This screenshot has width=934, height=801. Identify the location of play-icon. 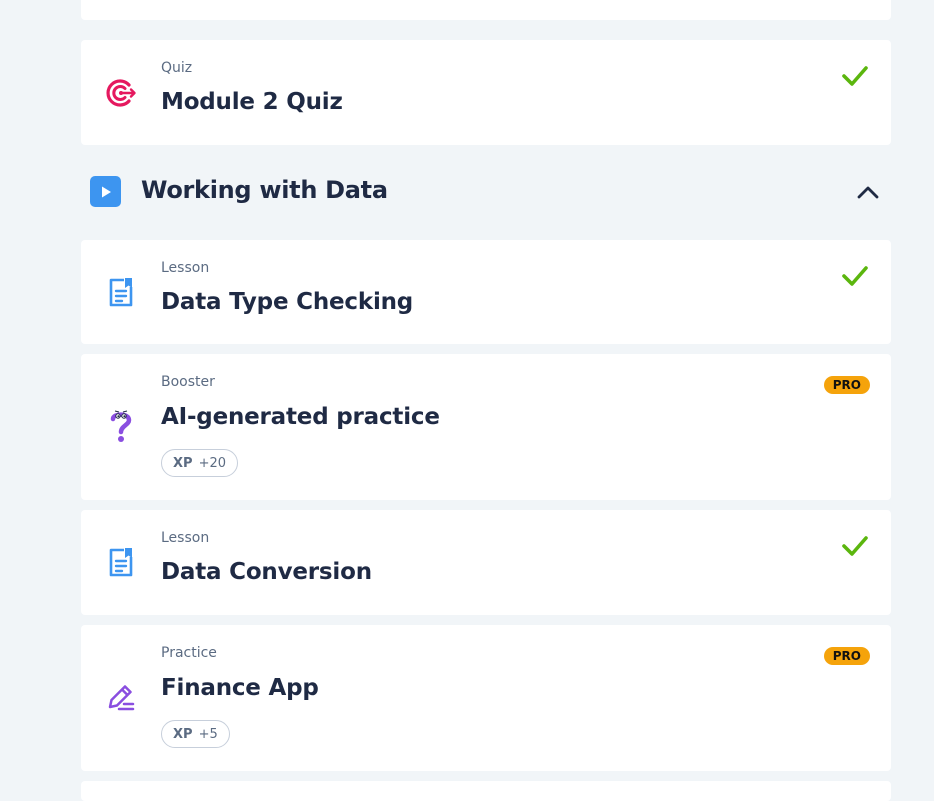
(105, 191).